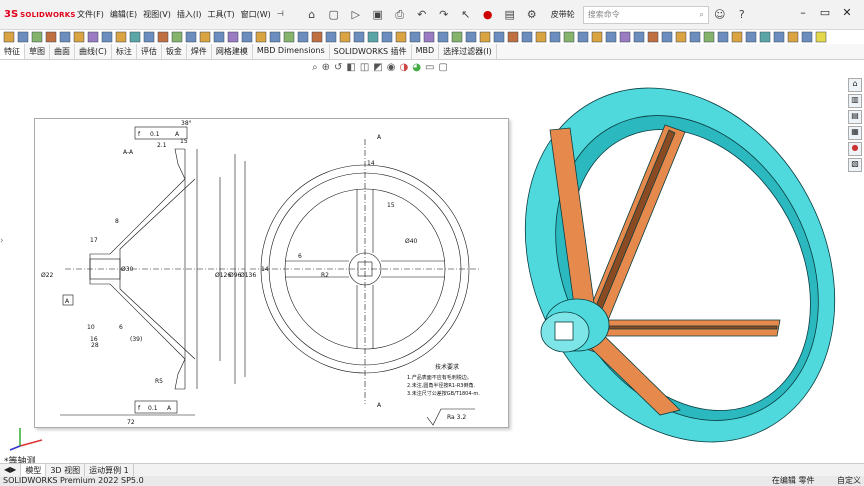 This screenshot has width=864, height=486. What do you see at coordinates (127, 269) in the screenshot?
I see `dim-dia-30: Ø30` at bounding box center [127, 269].